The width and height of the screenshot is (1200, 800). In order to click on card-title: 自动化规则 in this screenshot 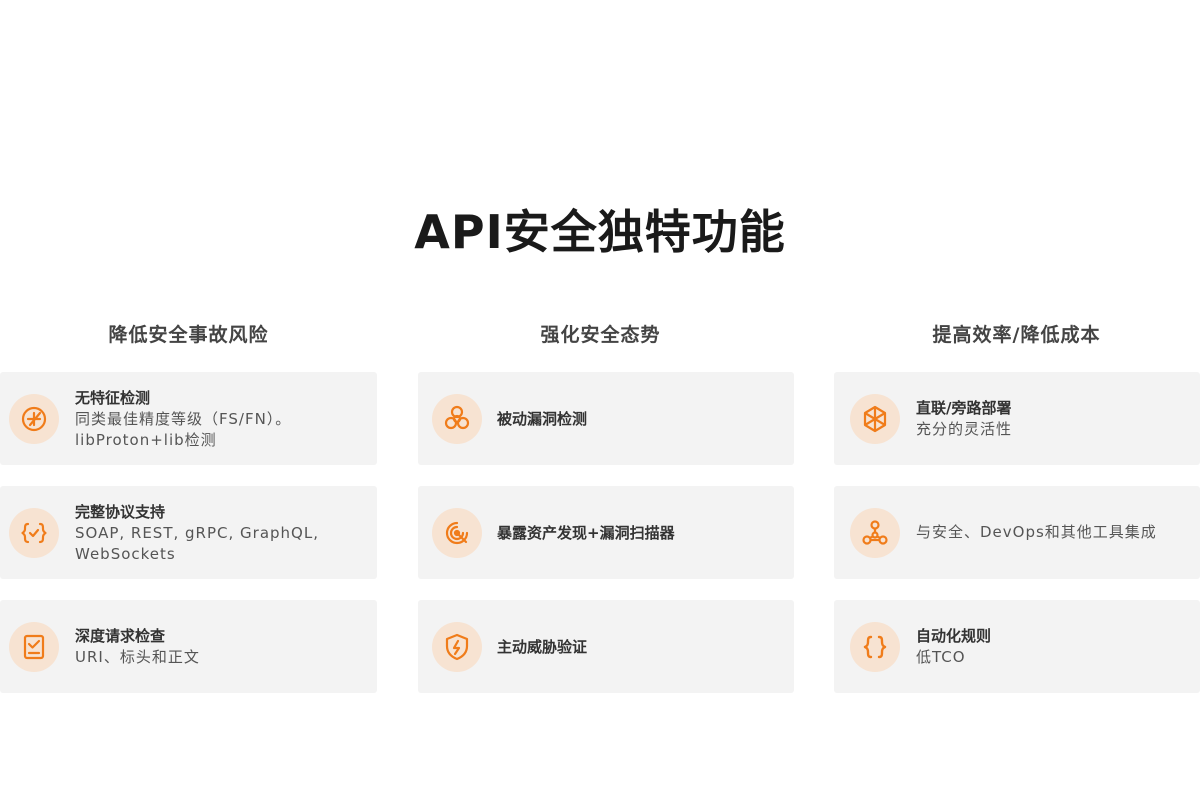, I will do `click(954, 636)`.